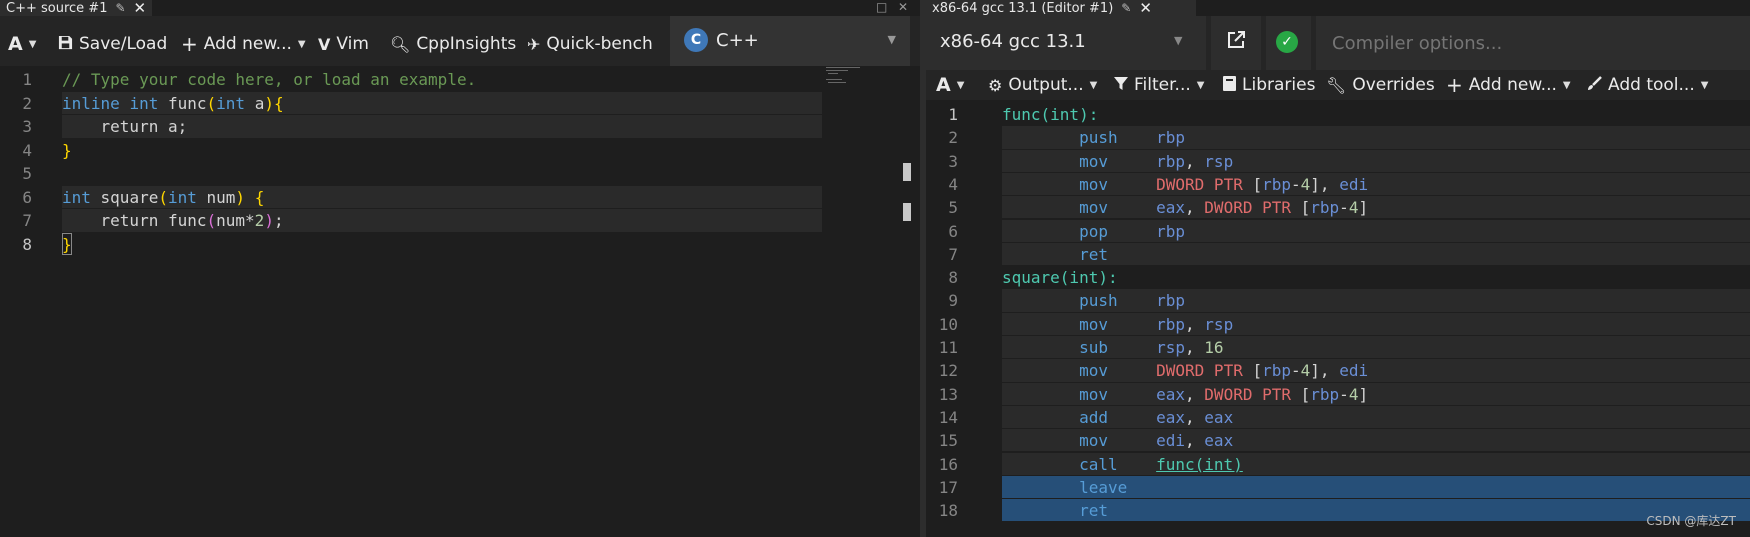  Describe the element at coordinates (1338, 324) in the screenshot. I see `code-line: 10 mov rbp, rsp` at that location.